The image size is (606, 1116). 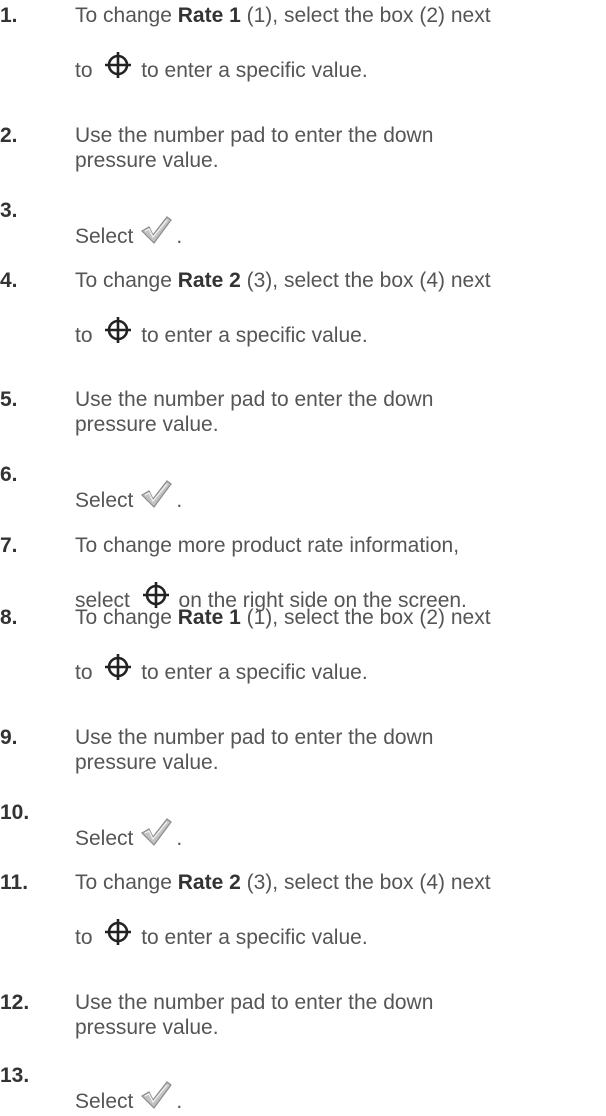 What do you see at coordinates (9, 474) in the screenshot?
I see `step-number: 6.` at bounding box center [9, 474].